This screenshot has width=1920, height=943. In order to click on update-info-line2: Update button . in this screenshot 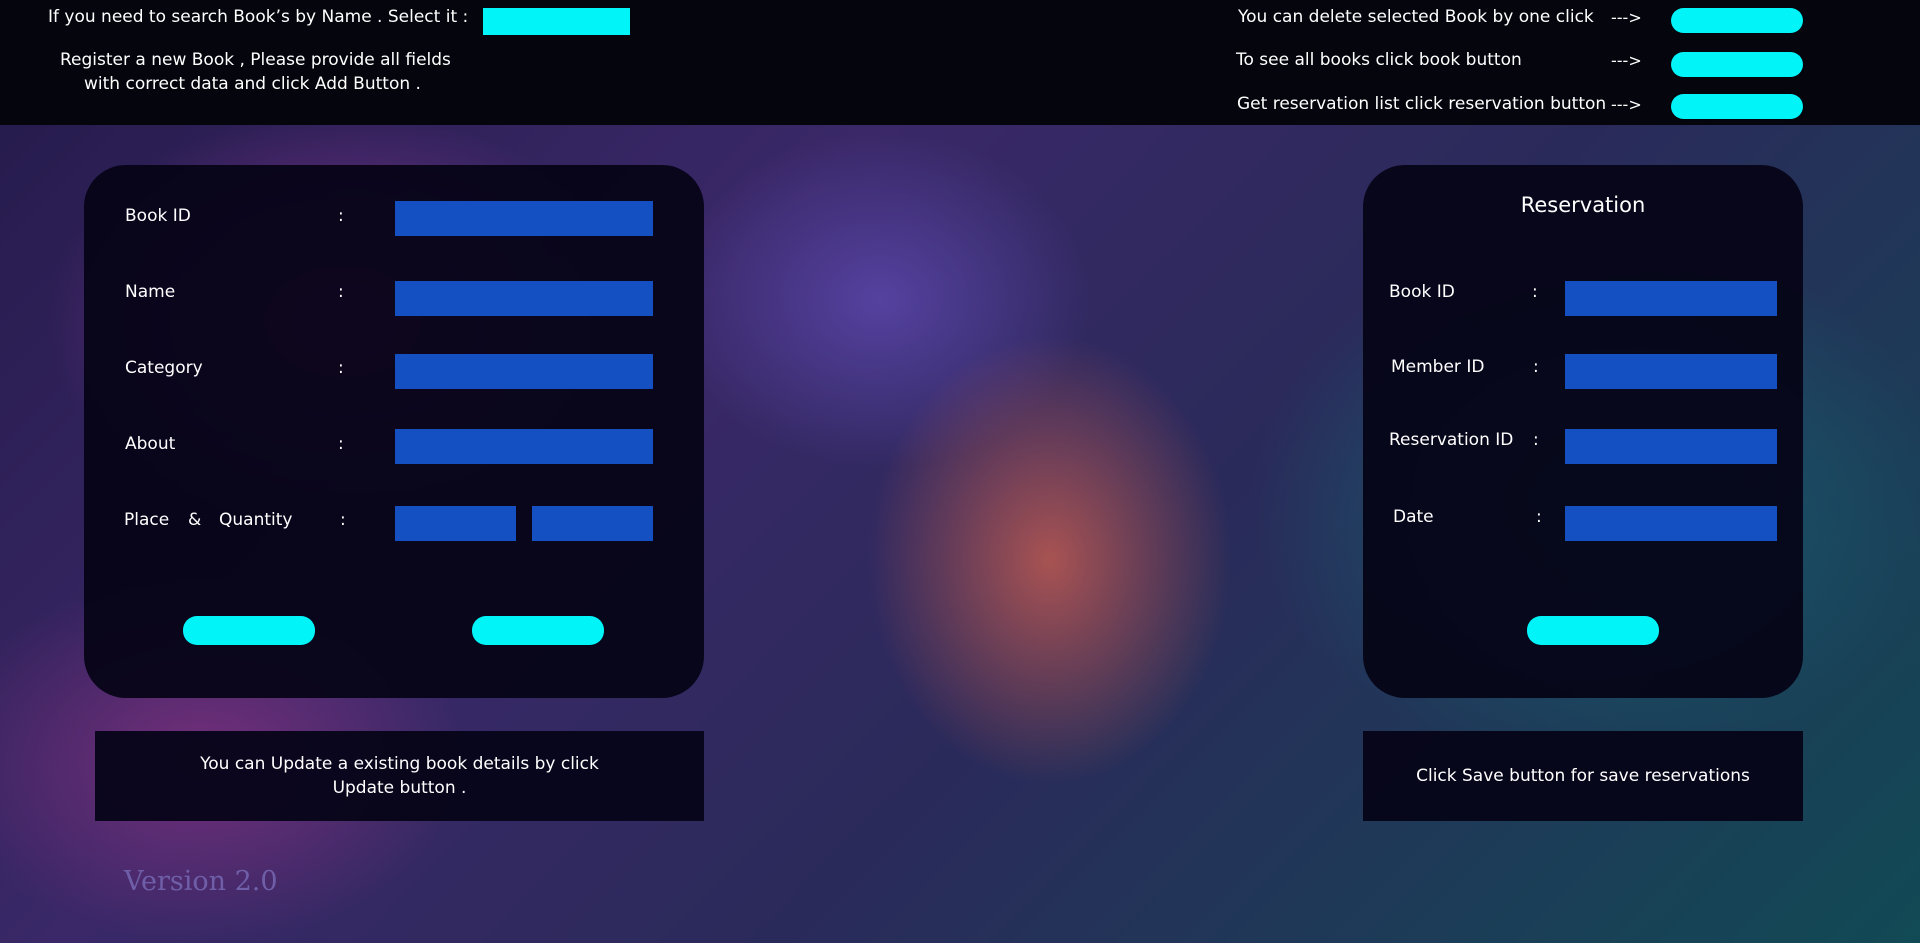, I will do `click(399, 788)`.